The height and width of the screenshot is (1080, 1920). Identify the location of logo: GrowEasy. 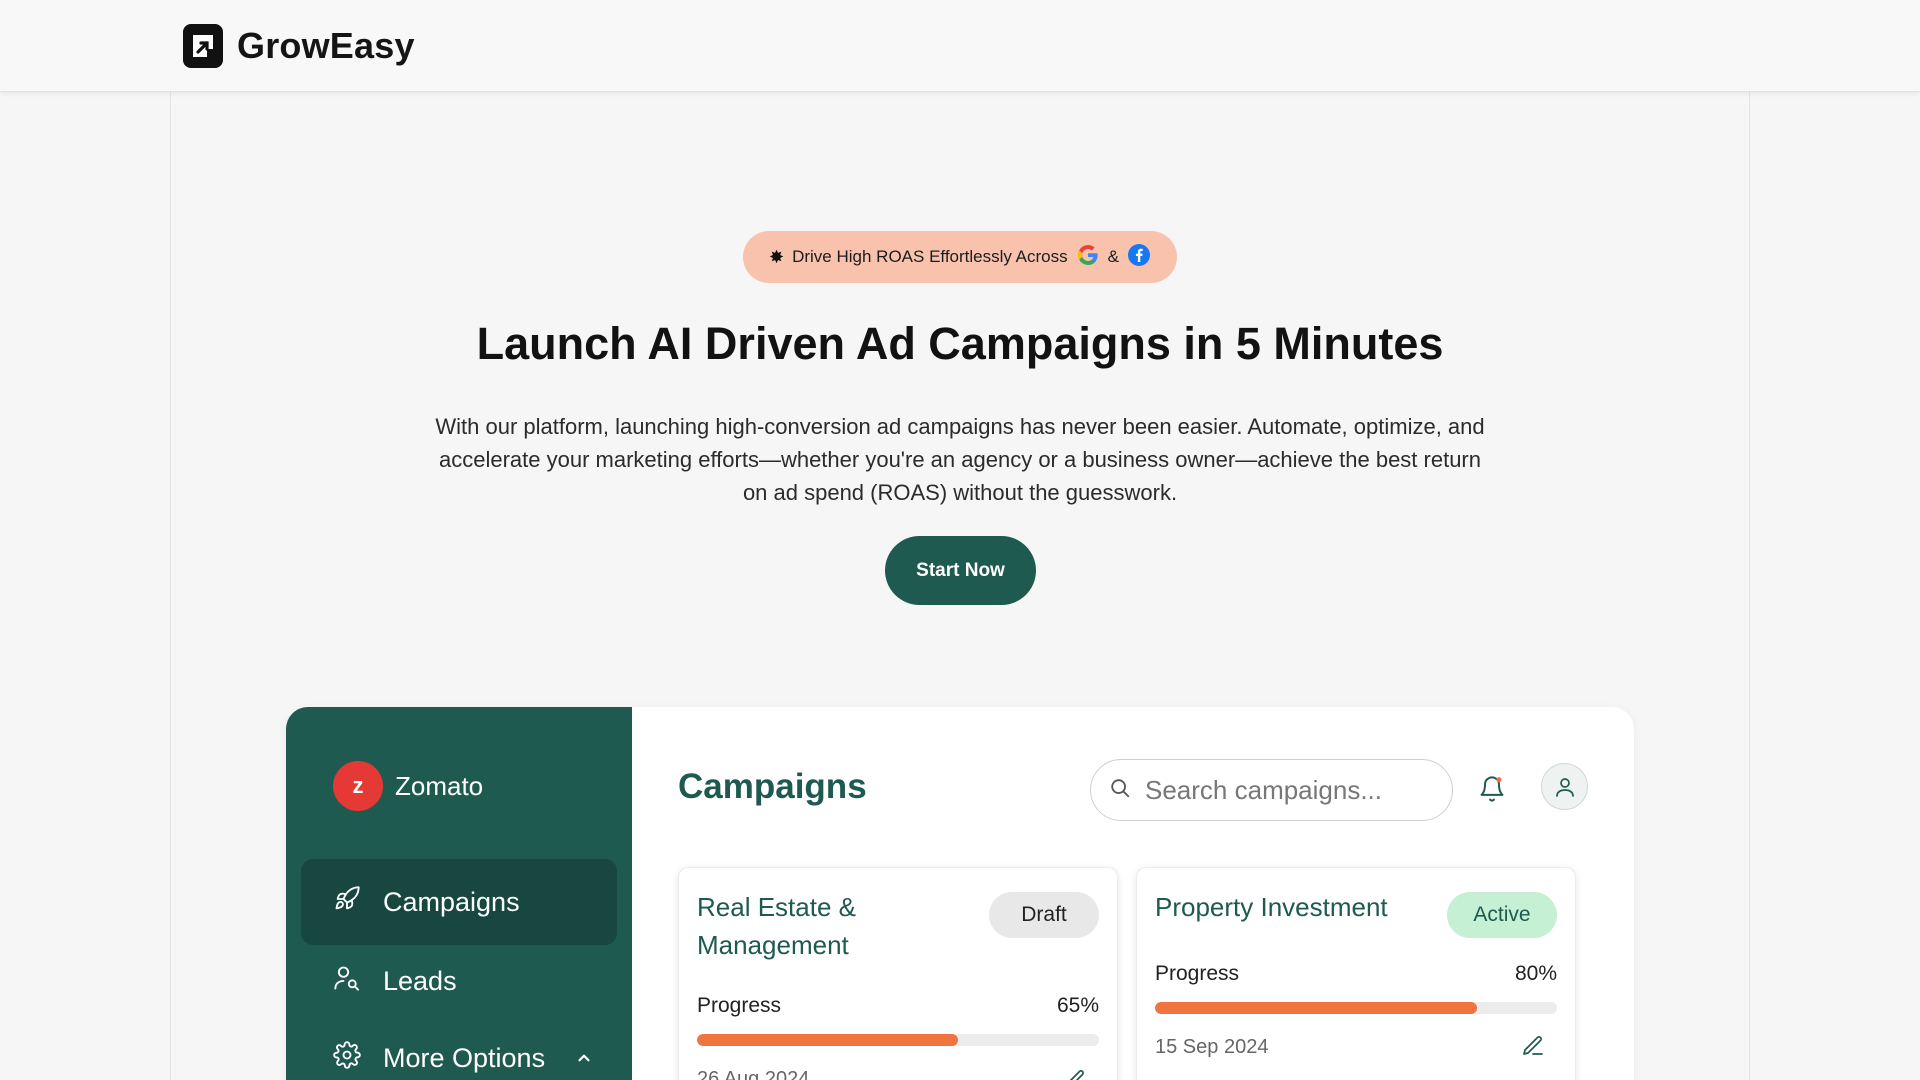
(299, 46).